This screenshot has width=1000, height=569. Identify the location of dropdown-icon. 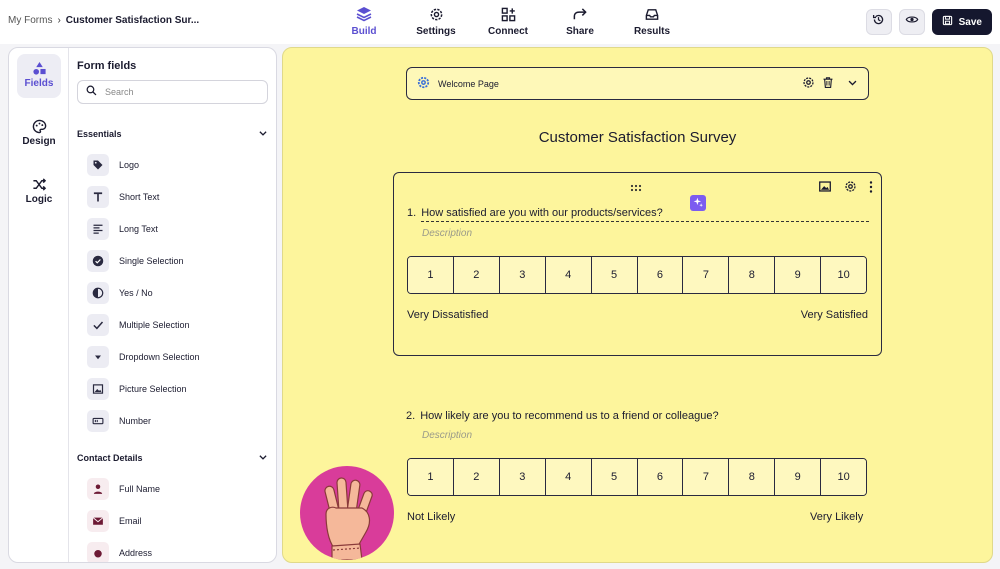
(98, 357).